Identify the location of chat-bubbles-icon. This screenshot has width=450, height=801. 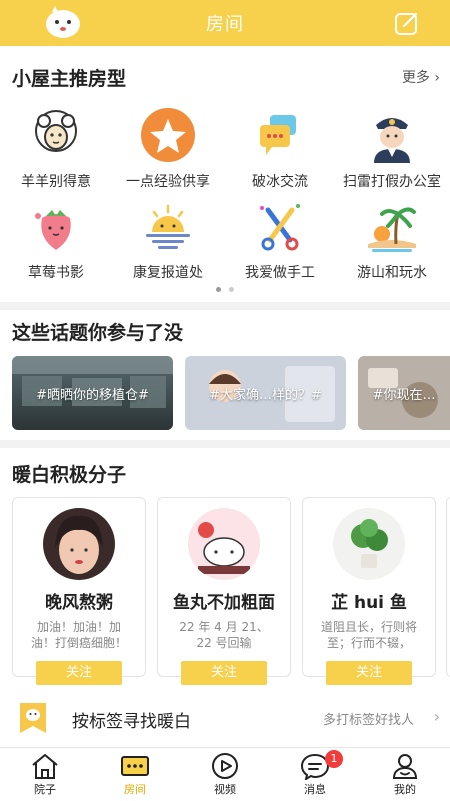
(278, 135).